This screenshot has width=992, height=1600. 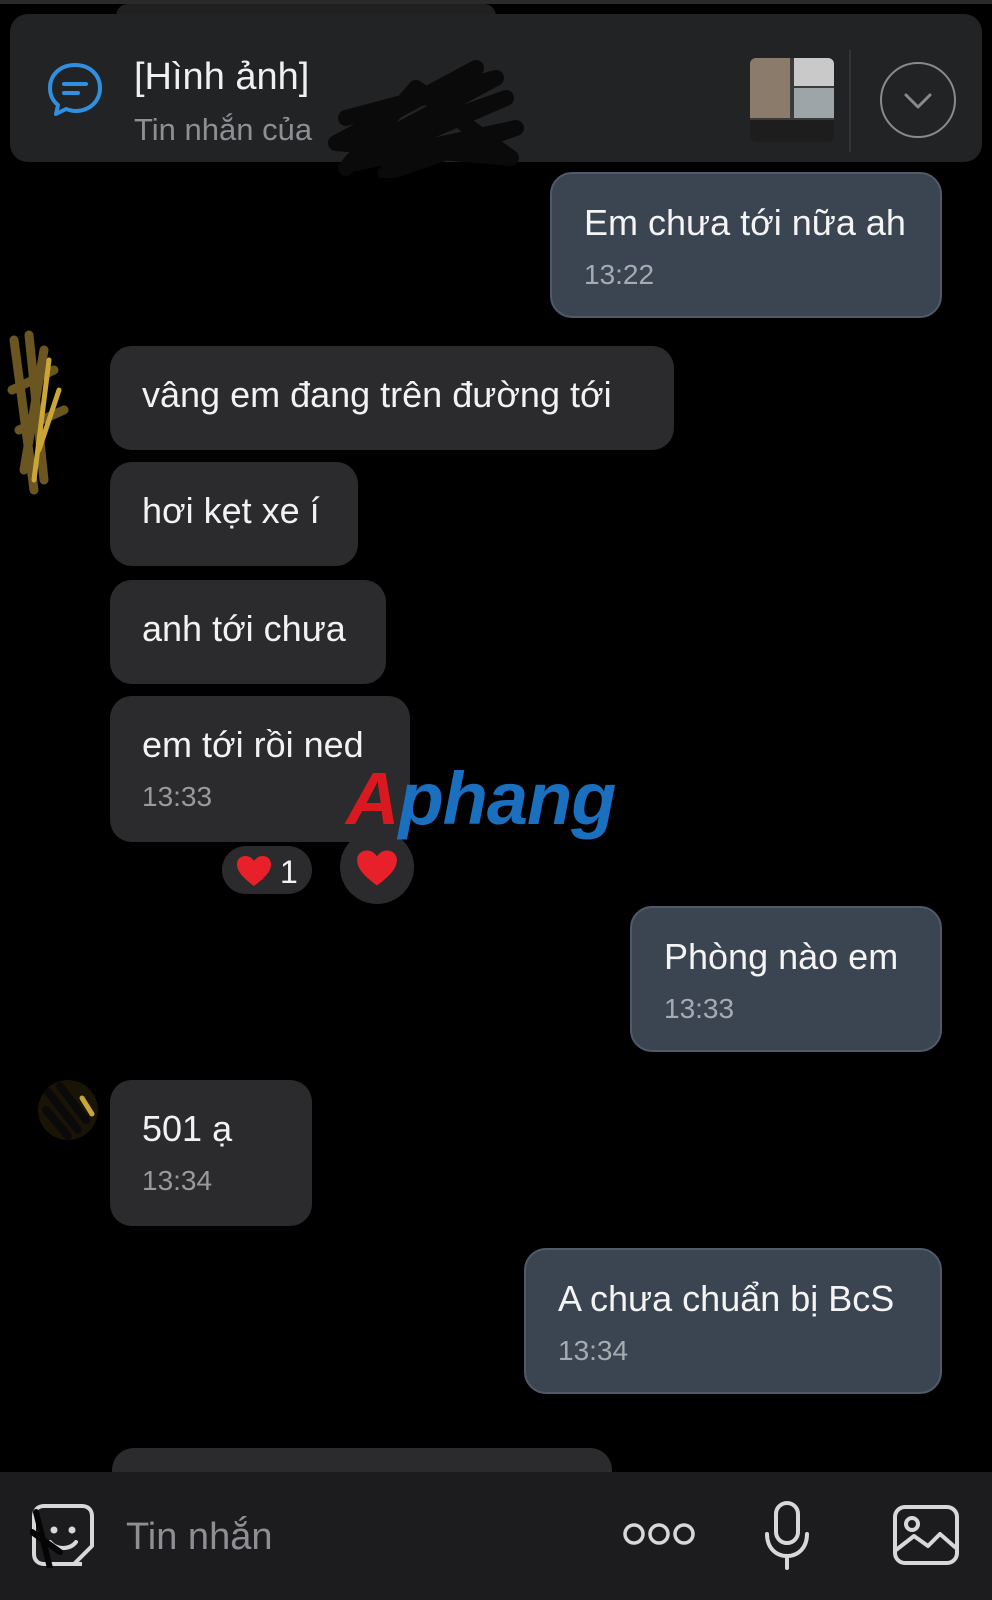 I want to click on reaction-summary: 1, so click(x=267, y=870).